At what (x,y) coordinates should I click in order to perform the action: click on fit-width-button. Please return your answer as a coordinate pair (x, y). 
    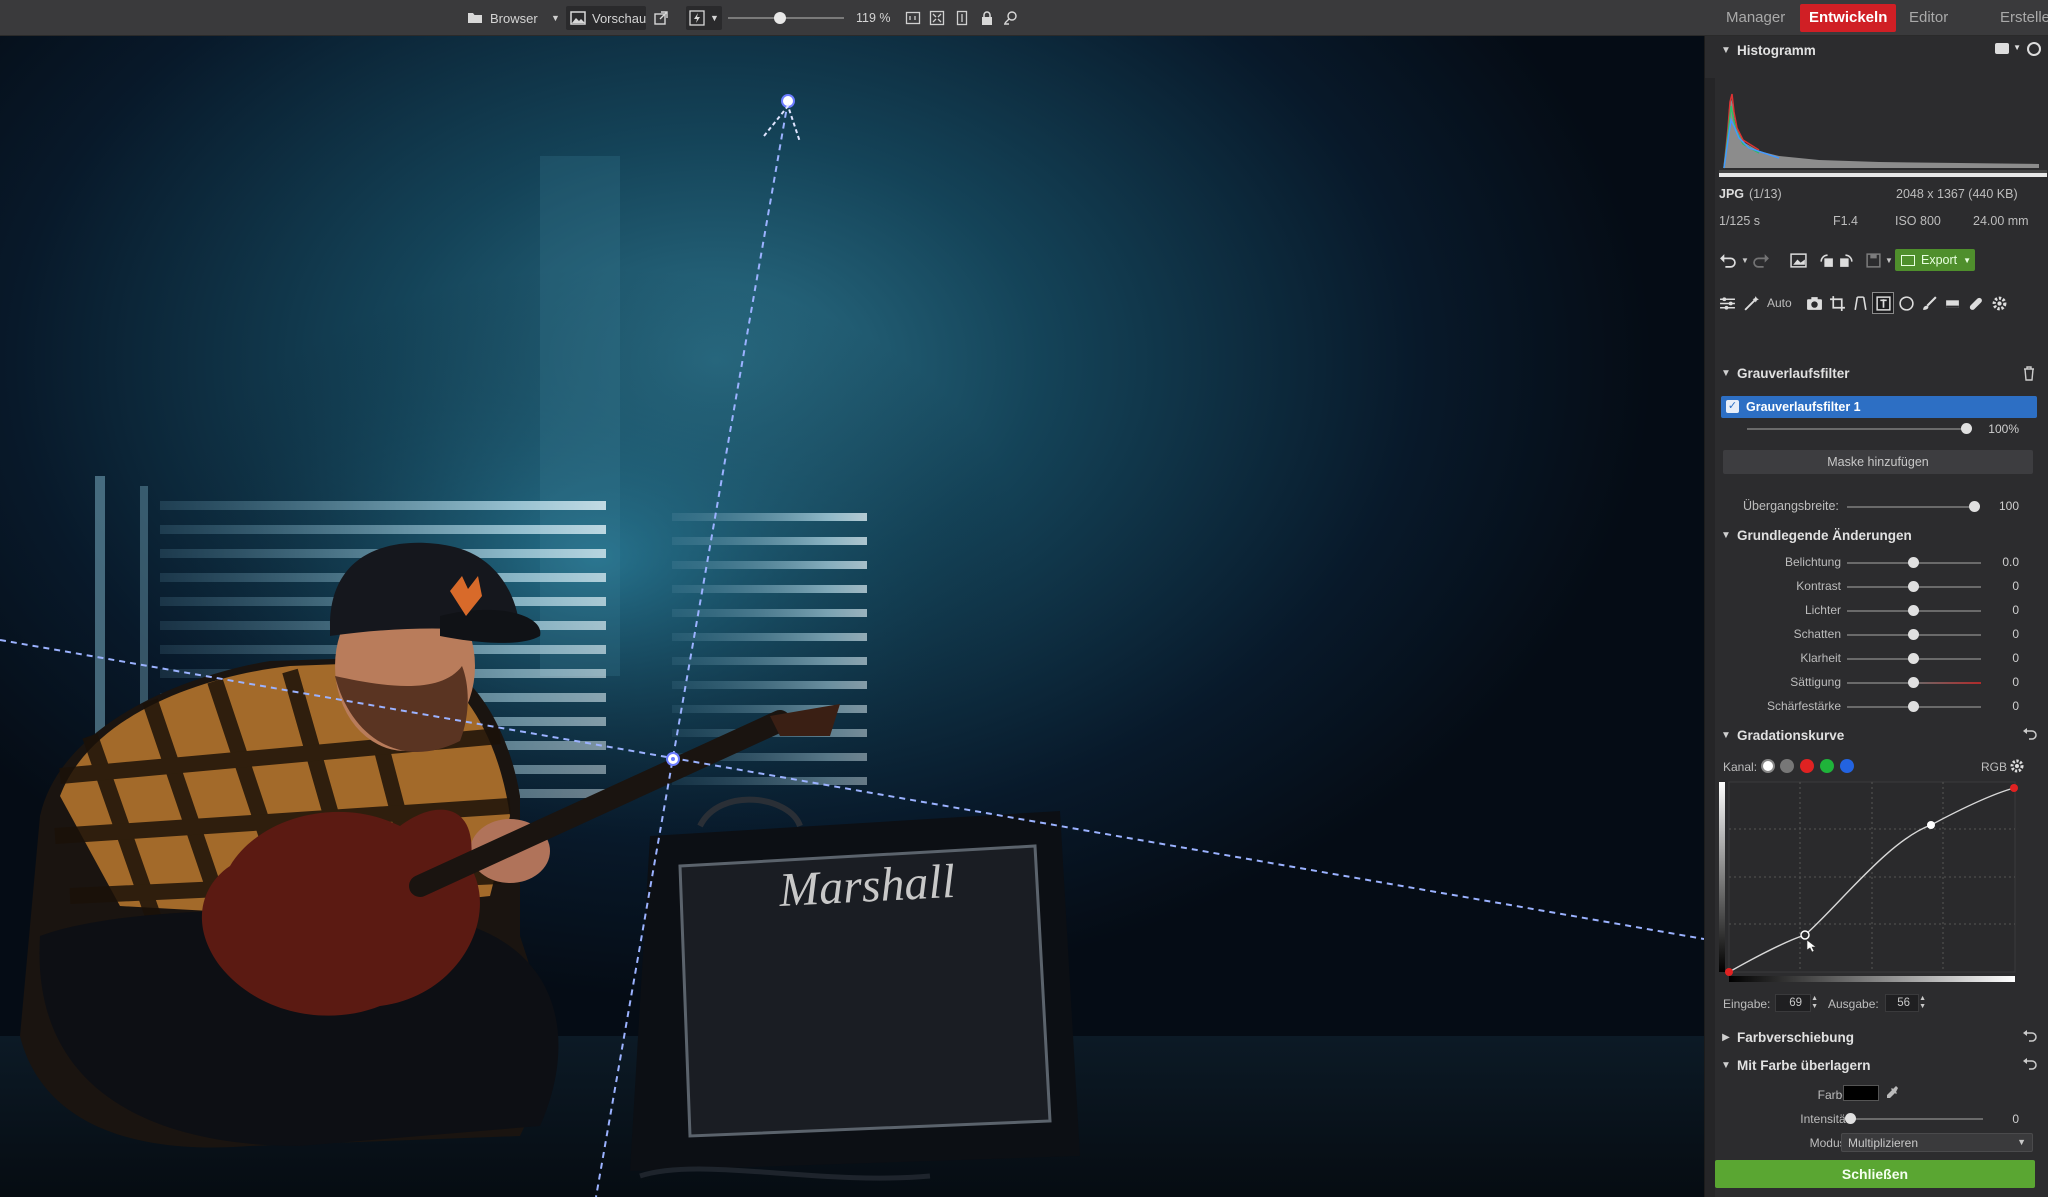
    Looking at the image, I should click on (913, 18).